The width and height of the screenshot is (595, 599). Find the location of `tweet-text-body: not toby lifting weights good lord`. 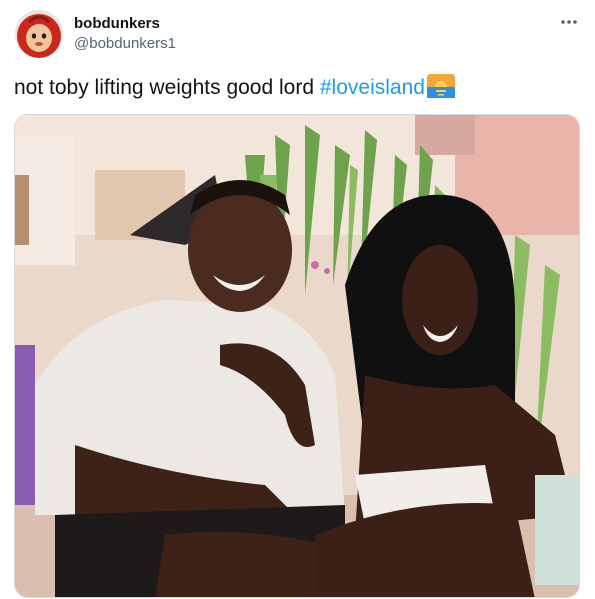

tweet-text-body: not toby lifting weights good lord is located at coordinates (167, 87).